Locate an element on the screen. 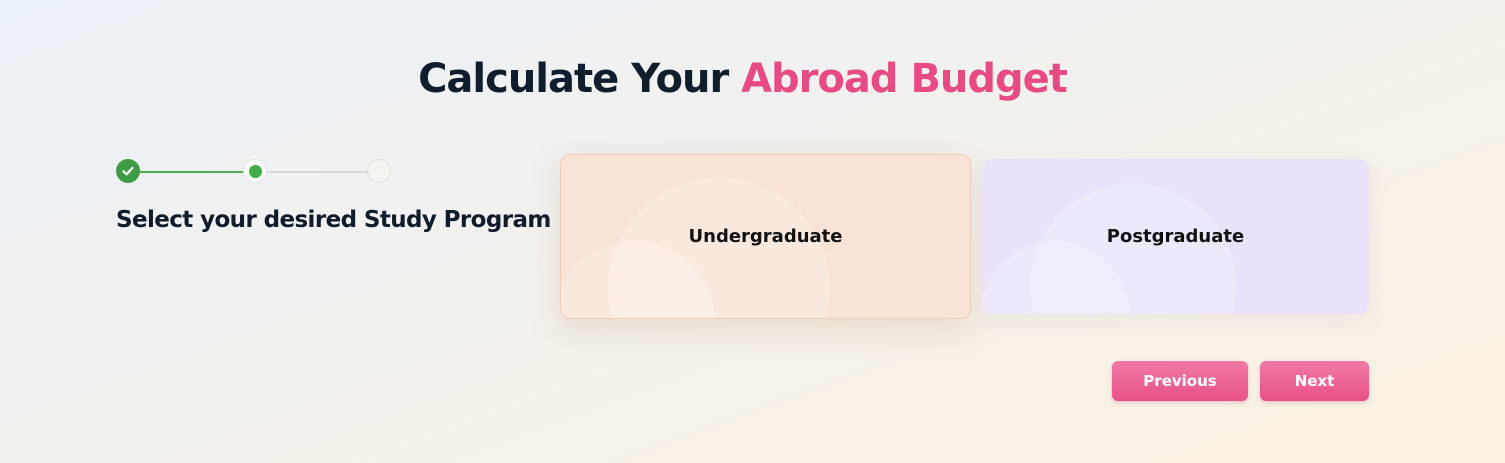 This screenshot has width=1505, height=463. title-main: Calculate Your is located at coordinates (580, 79).